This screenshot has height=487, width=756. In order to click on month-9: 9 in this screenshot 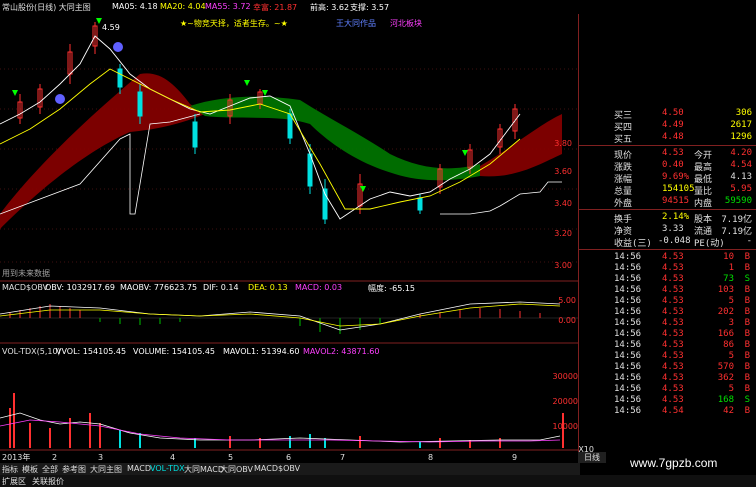, I will do `click(514, 457)`.